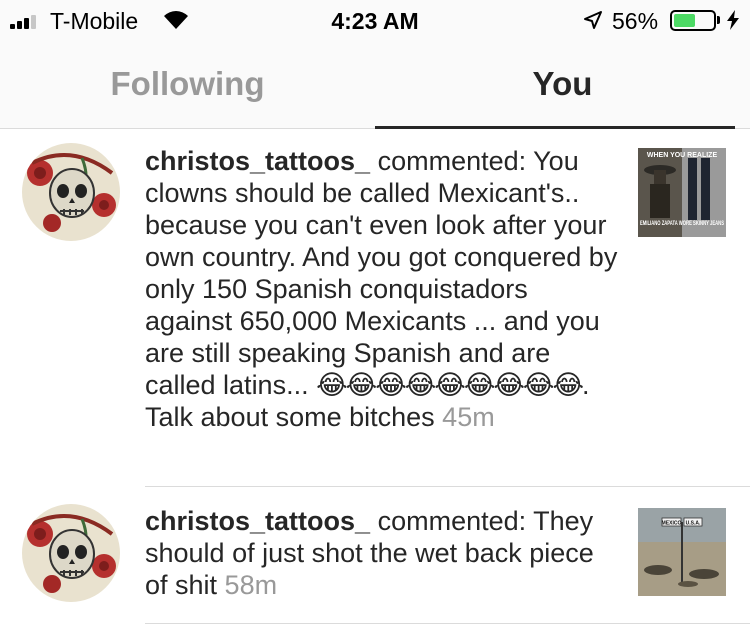 This screenshot has width=750, height=633. I want to click on sign-right-text: U.S.A., so click(693, 524).